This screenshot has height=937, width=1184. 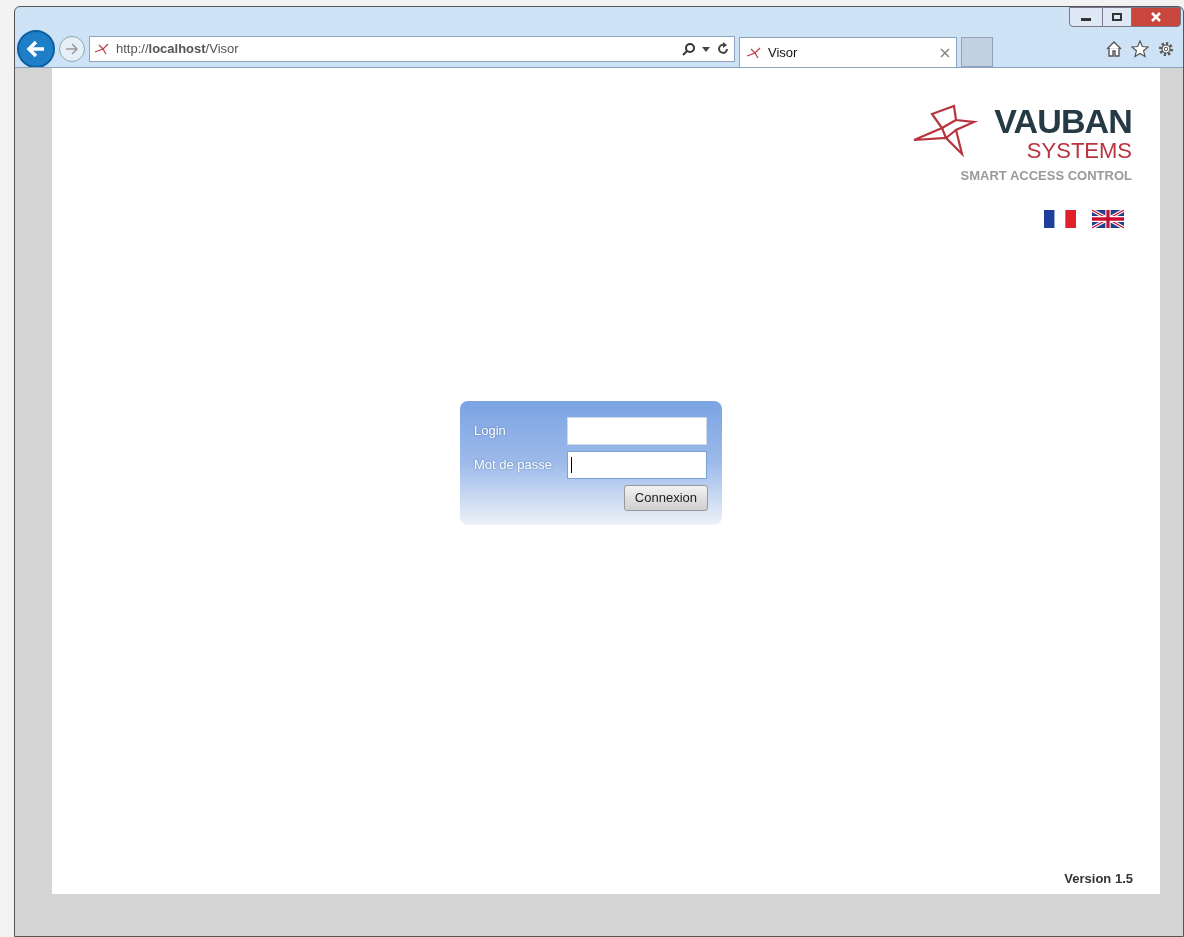 What do you see at coordinates (1117, 17) in the screenshot?
I see `maximize-button` at bounding box center [1117, 17].